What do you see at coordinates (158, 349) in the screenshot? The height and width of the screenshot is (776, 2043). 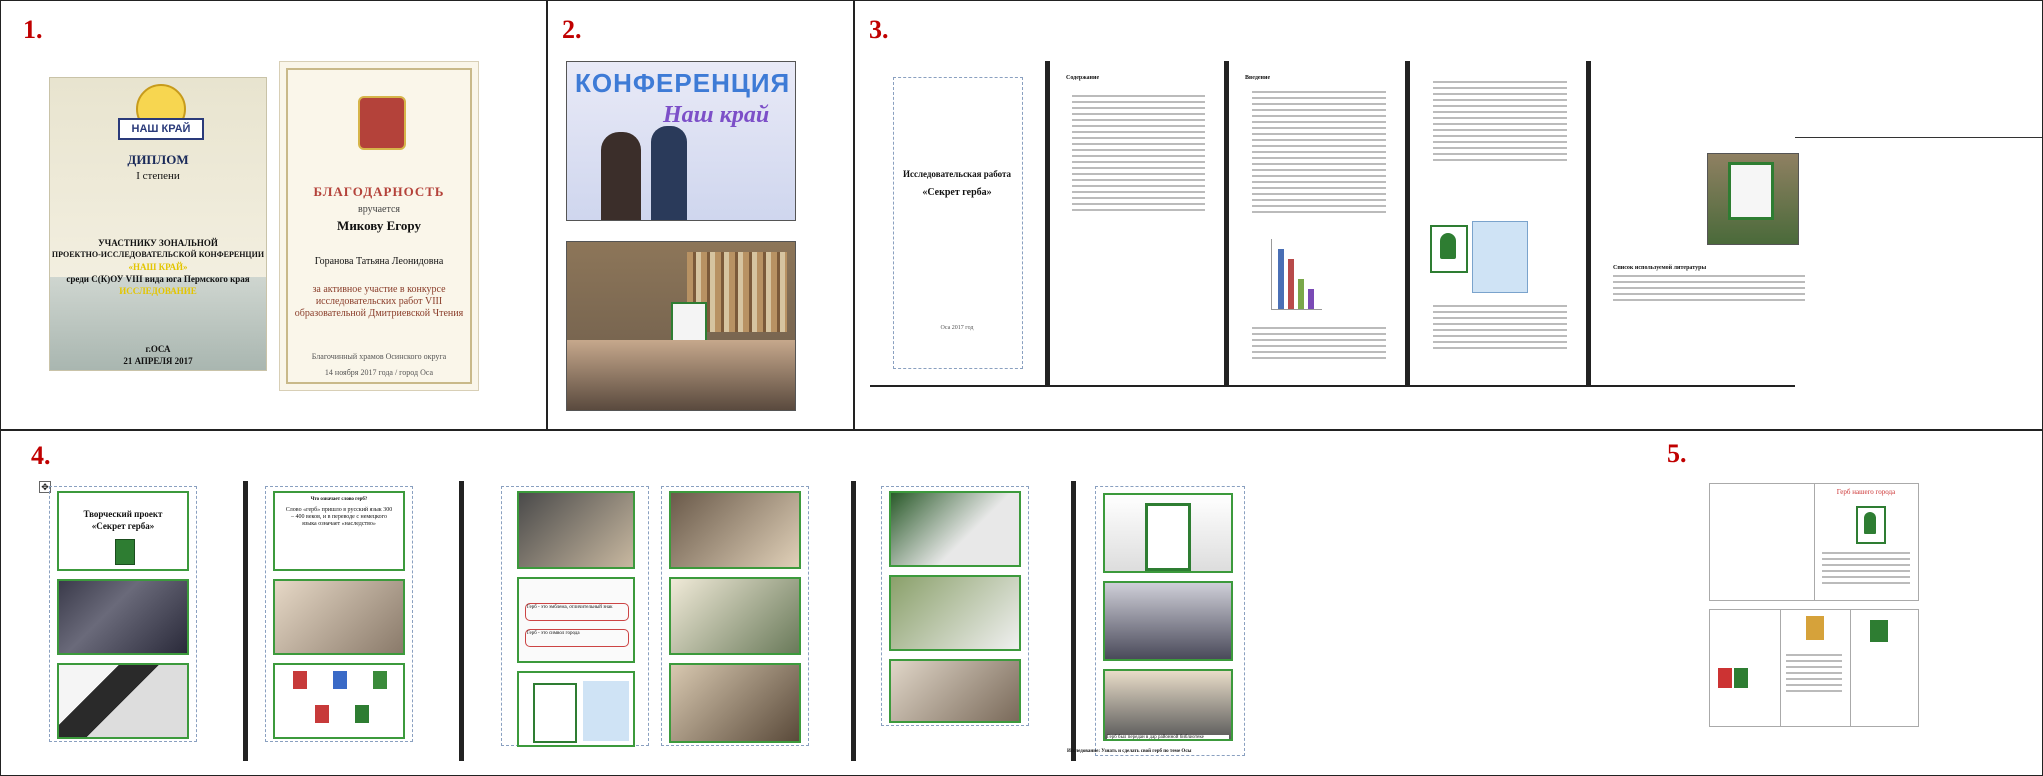 I see `diploma-city: г.ОСА` at bounding box center [158, 349].